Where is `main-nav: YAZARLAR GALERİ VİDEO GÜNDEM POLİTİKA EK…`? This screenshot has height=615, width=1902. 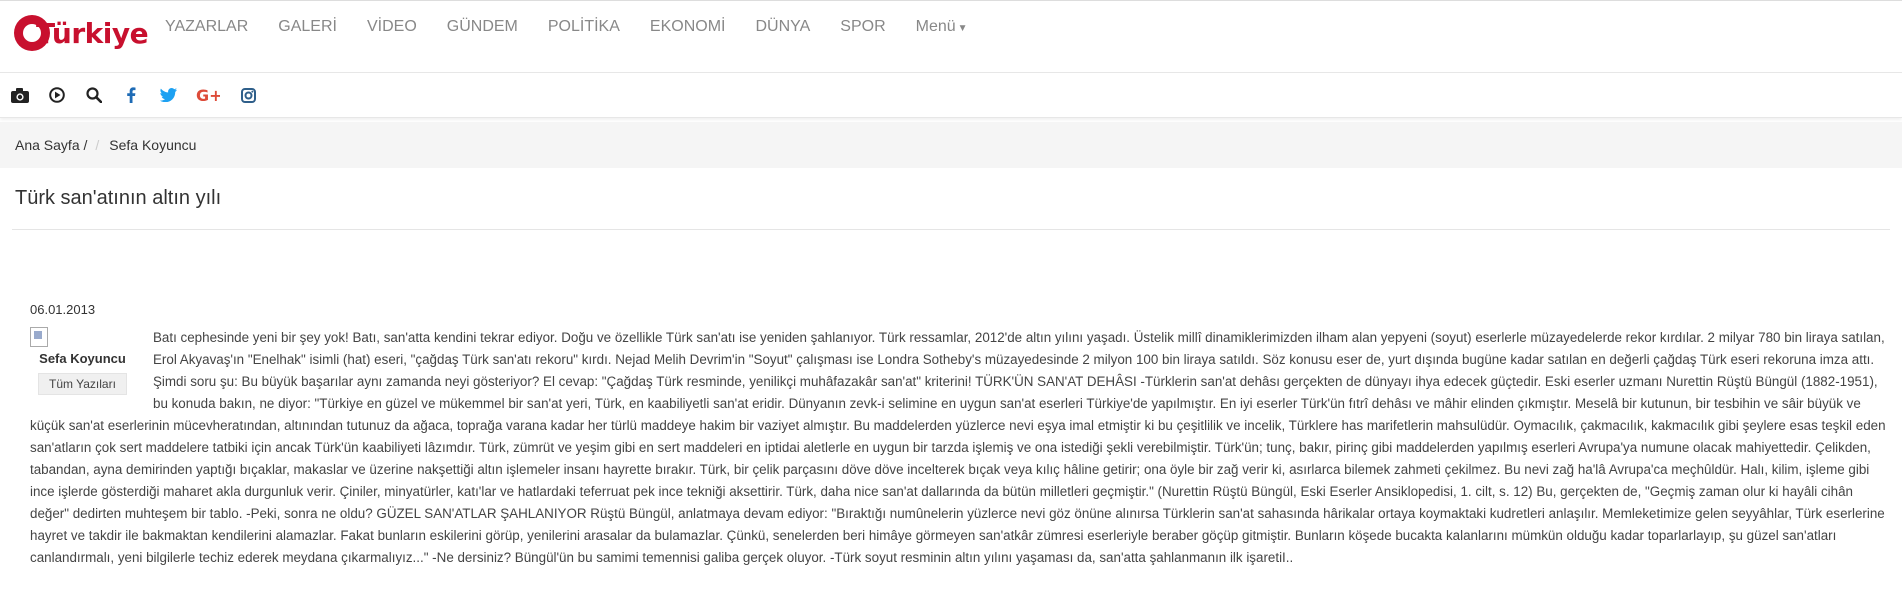 main-nav: YAZARLAR GALERİ VİDEO GÜNDEM POLİTİKA EK… is located at coordinates (581, 28).